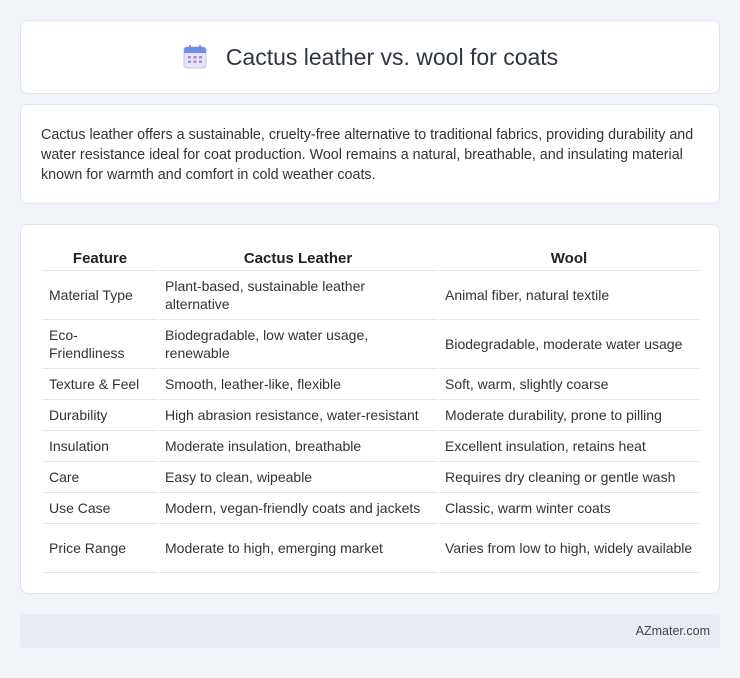  Describe the element at coordinates (298, 477) in the screenshot. I see `table-cell: Easy to clean, wipeable` at that location.